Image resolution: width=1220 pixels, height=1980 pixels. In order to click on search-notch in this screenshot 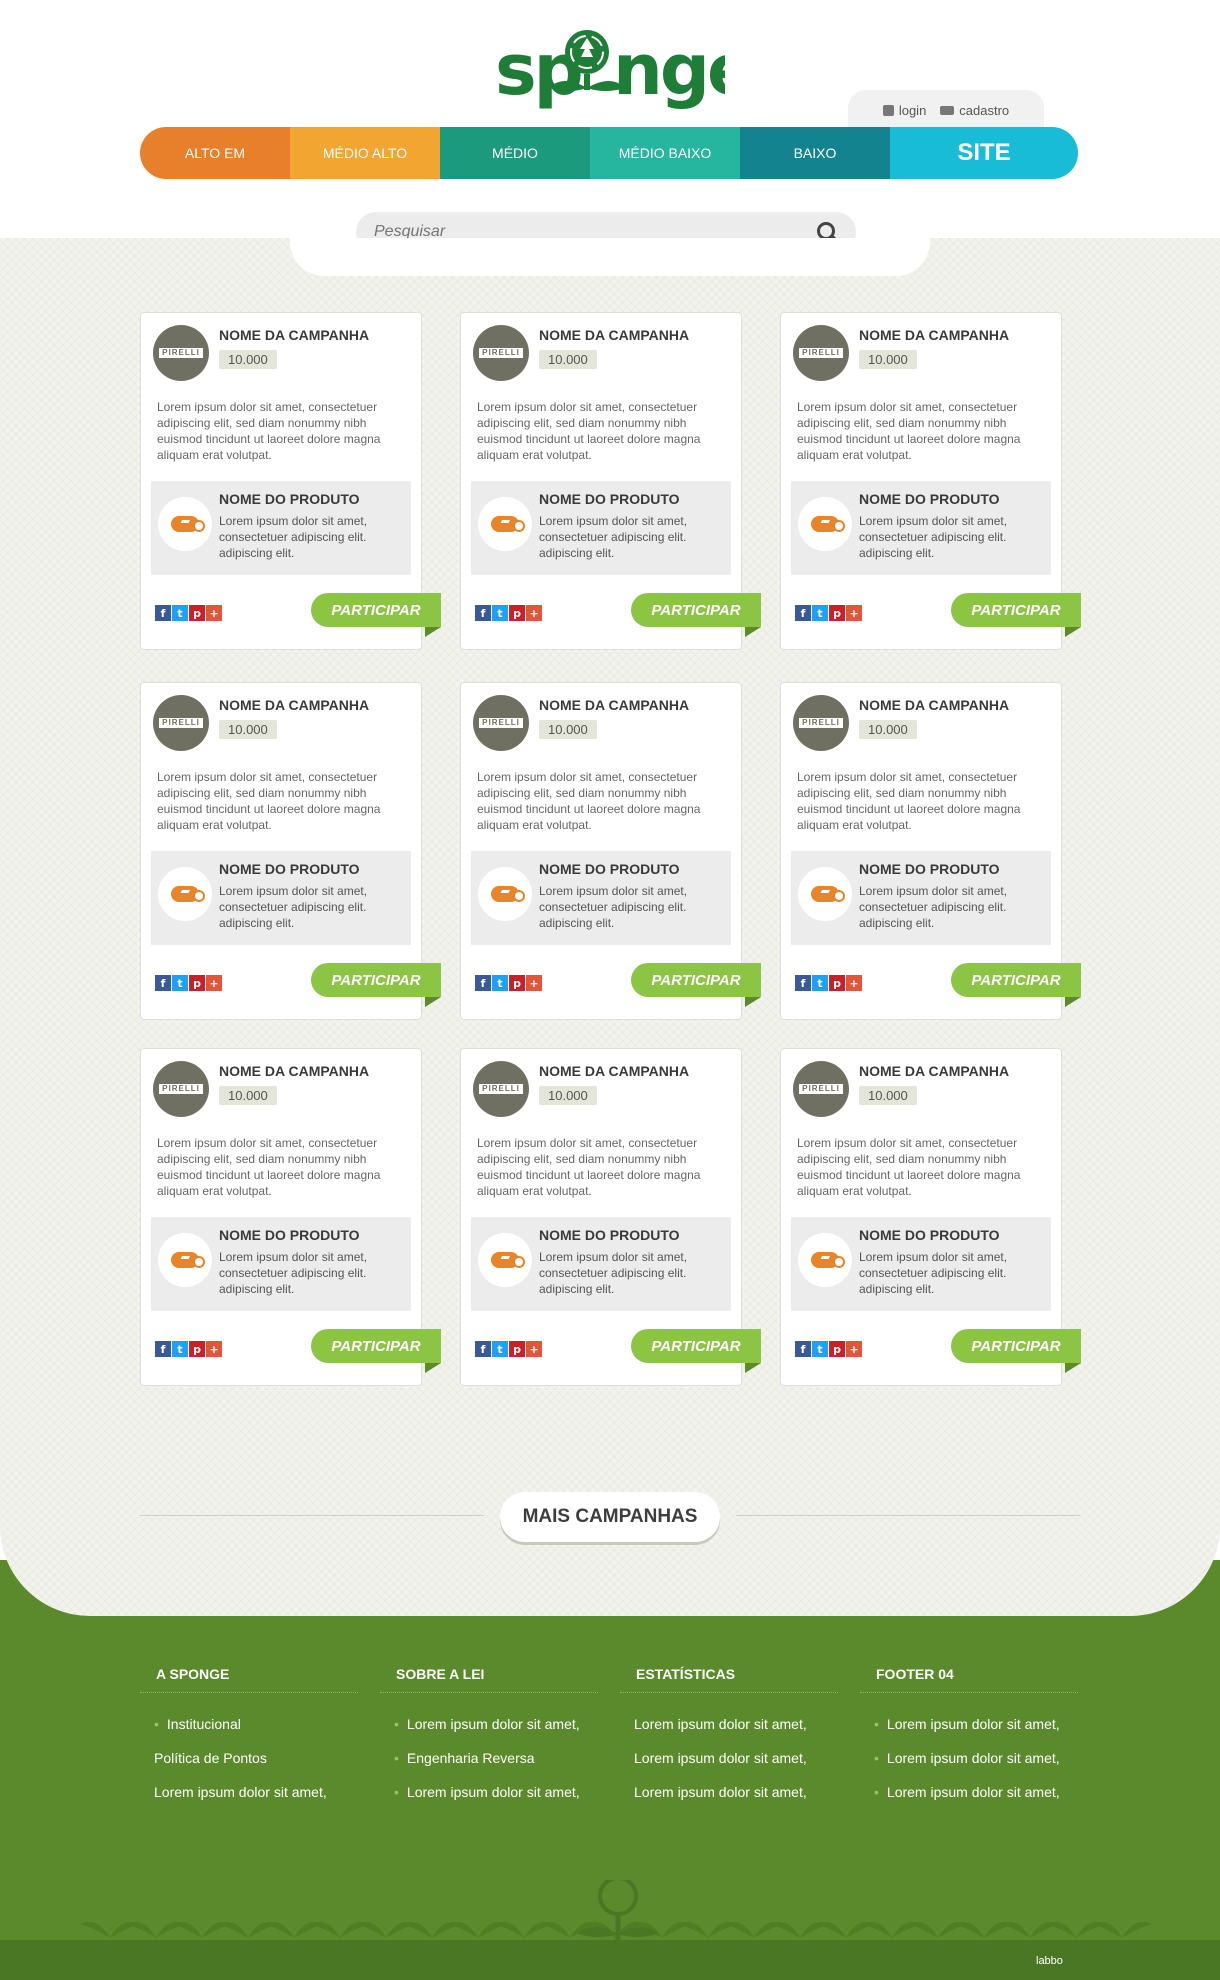, I will do `click(610, 257)`.